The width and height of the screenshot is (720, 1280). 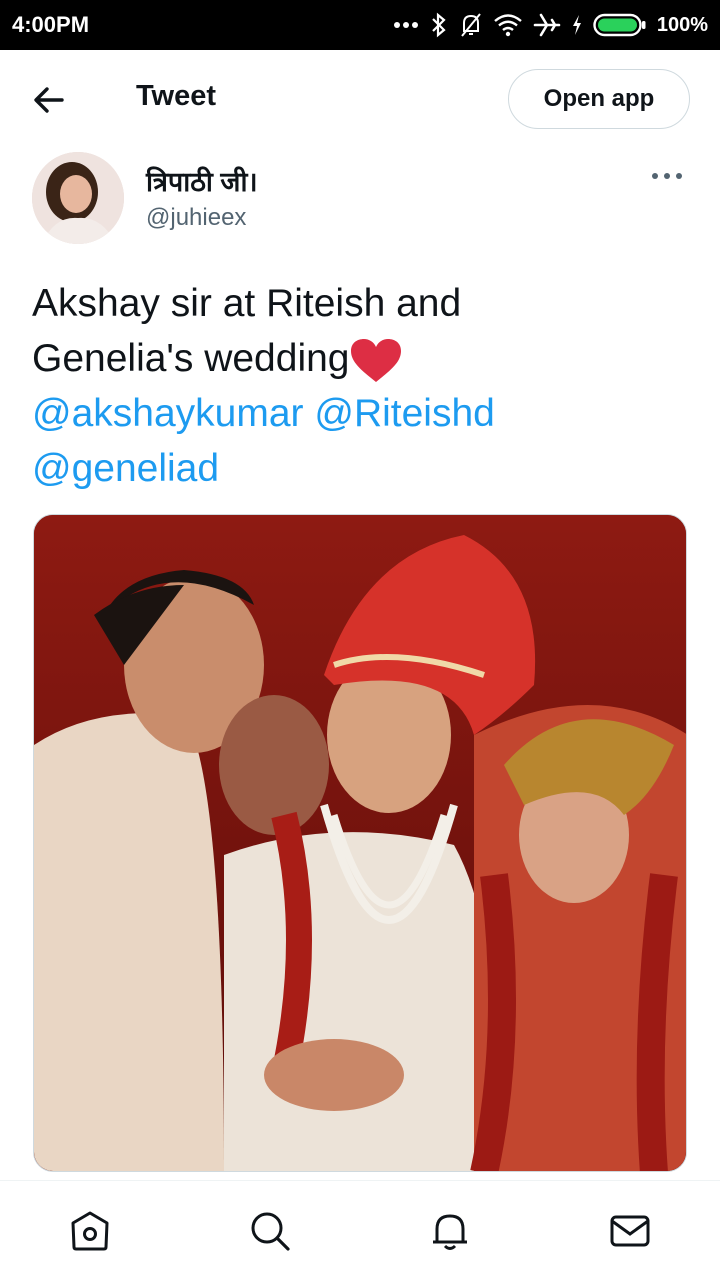 What do you see at coordinates (471, 25) in the screenshot?
I see `notifications-off-icon` at bounding box center [471, 25].